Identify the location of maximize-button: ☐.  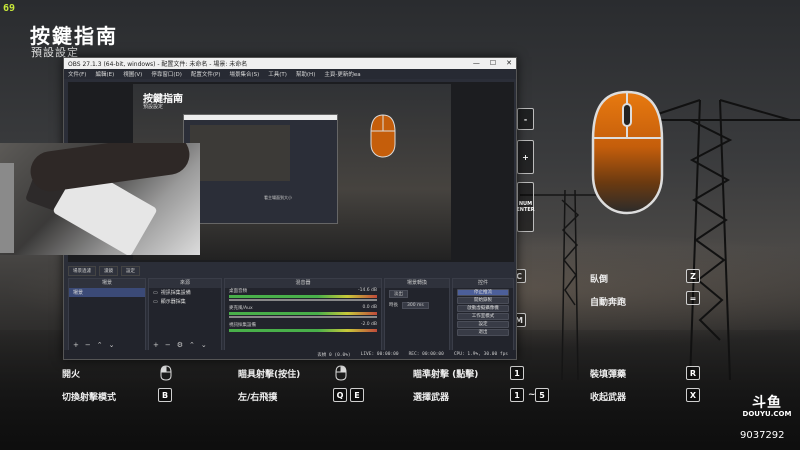
(493, 63).